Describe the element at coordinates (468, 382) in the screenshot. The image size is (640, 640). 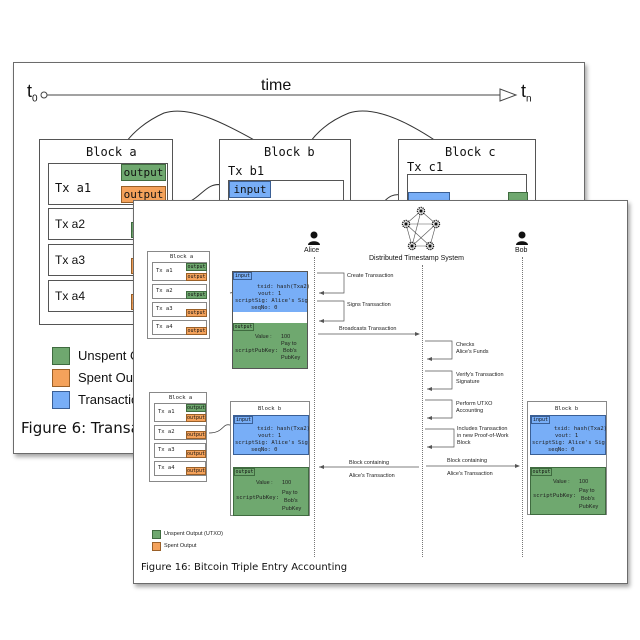
I see `msg-verify-label-2: Signature` at that location.